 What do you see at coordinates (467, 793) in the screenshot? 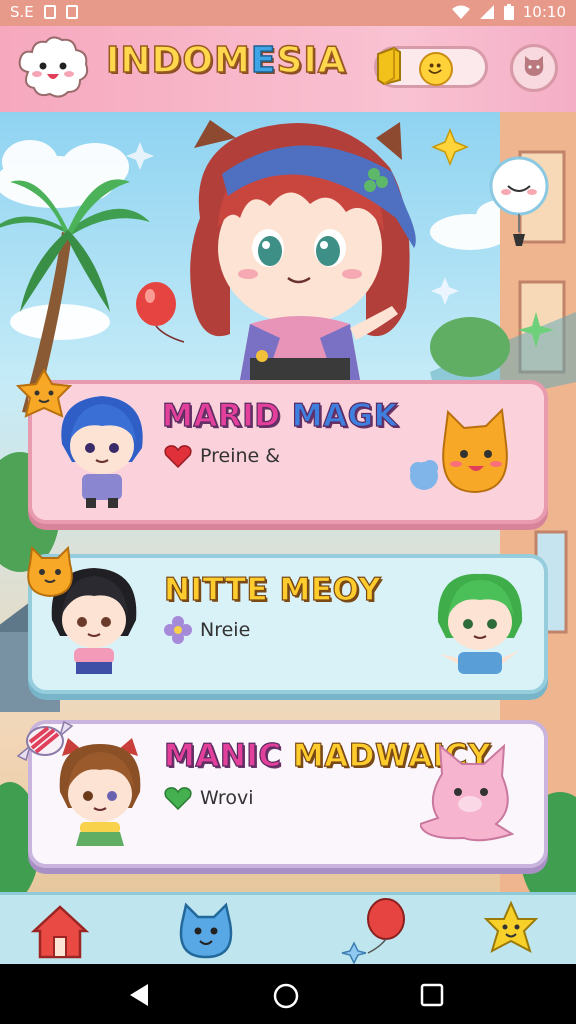
I see `pink-cat-icon` at bounding box center [467, 793].